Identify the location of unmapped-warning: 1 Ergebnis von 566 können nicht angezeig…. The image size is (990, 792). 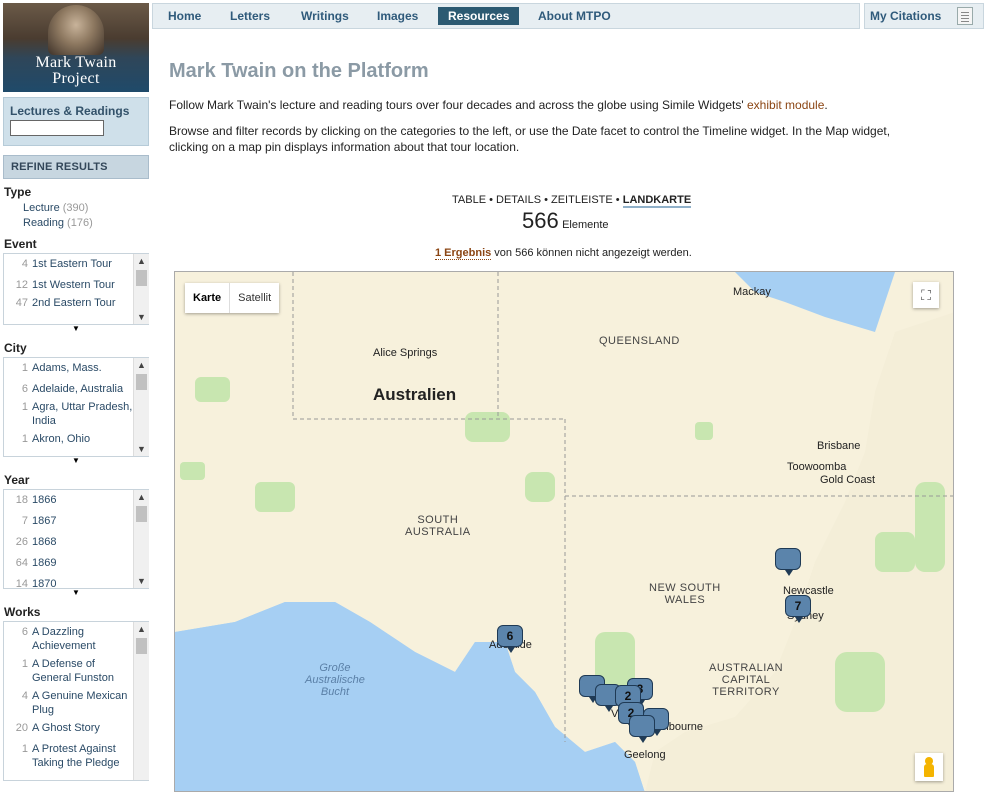
(563, 253).